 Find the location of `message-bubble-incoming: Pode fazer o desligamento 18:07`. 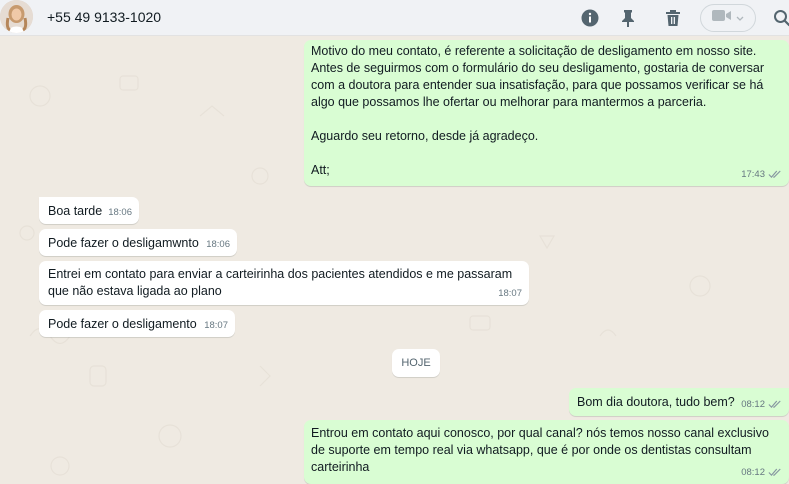

message-bubble-incoming: Pode fazer o desligamento 18:07 is located at coordinates (137, 323).